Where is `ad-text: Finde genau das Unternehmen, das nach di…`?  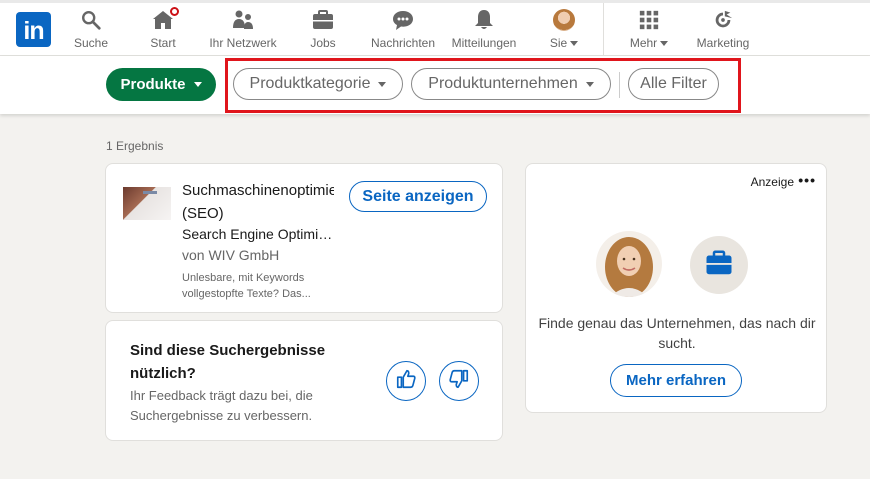
ad-text: Finde genau das Unternehmen, das nach di… is located at coordinates (677, 333).